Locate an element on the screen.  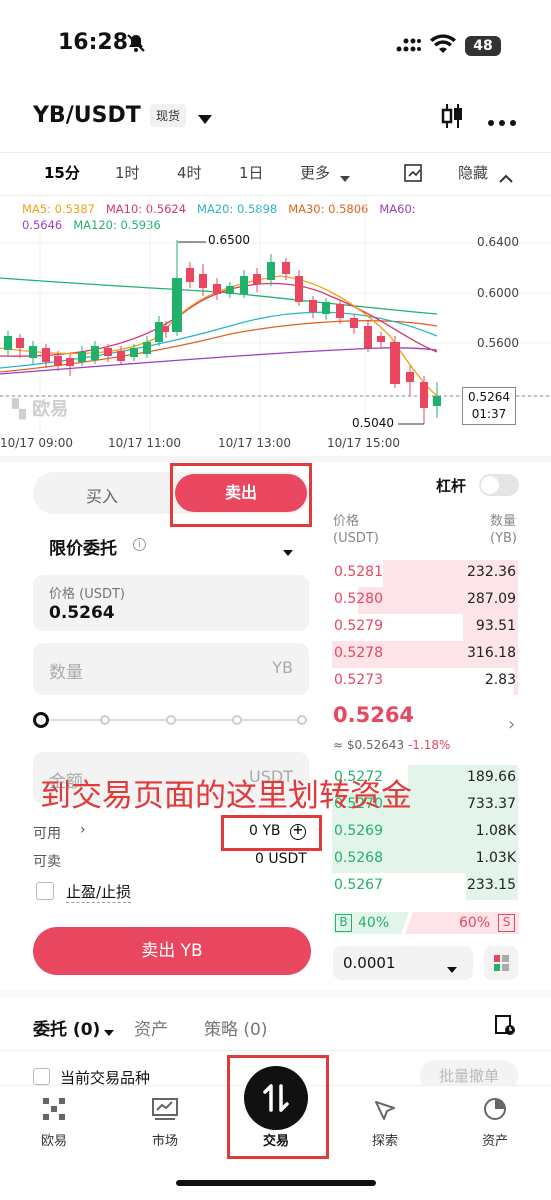
price-input-box: 价格 (USDT) 0.5264 is located at coordinates (171, 603).